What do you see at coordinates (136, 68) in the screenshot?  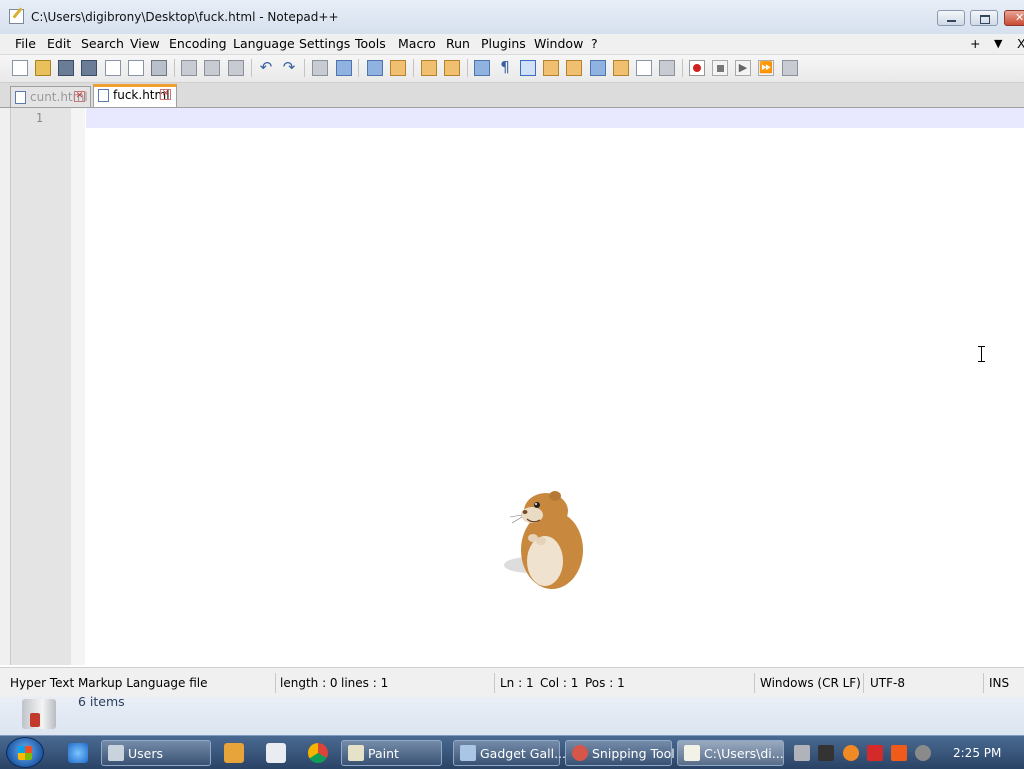 I see `close-all-icon` at bounding box center [136, 68].